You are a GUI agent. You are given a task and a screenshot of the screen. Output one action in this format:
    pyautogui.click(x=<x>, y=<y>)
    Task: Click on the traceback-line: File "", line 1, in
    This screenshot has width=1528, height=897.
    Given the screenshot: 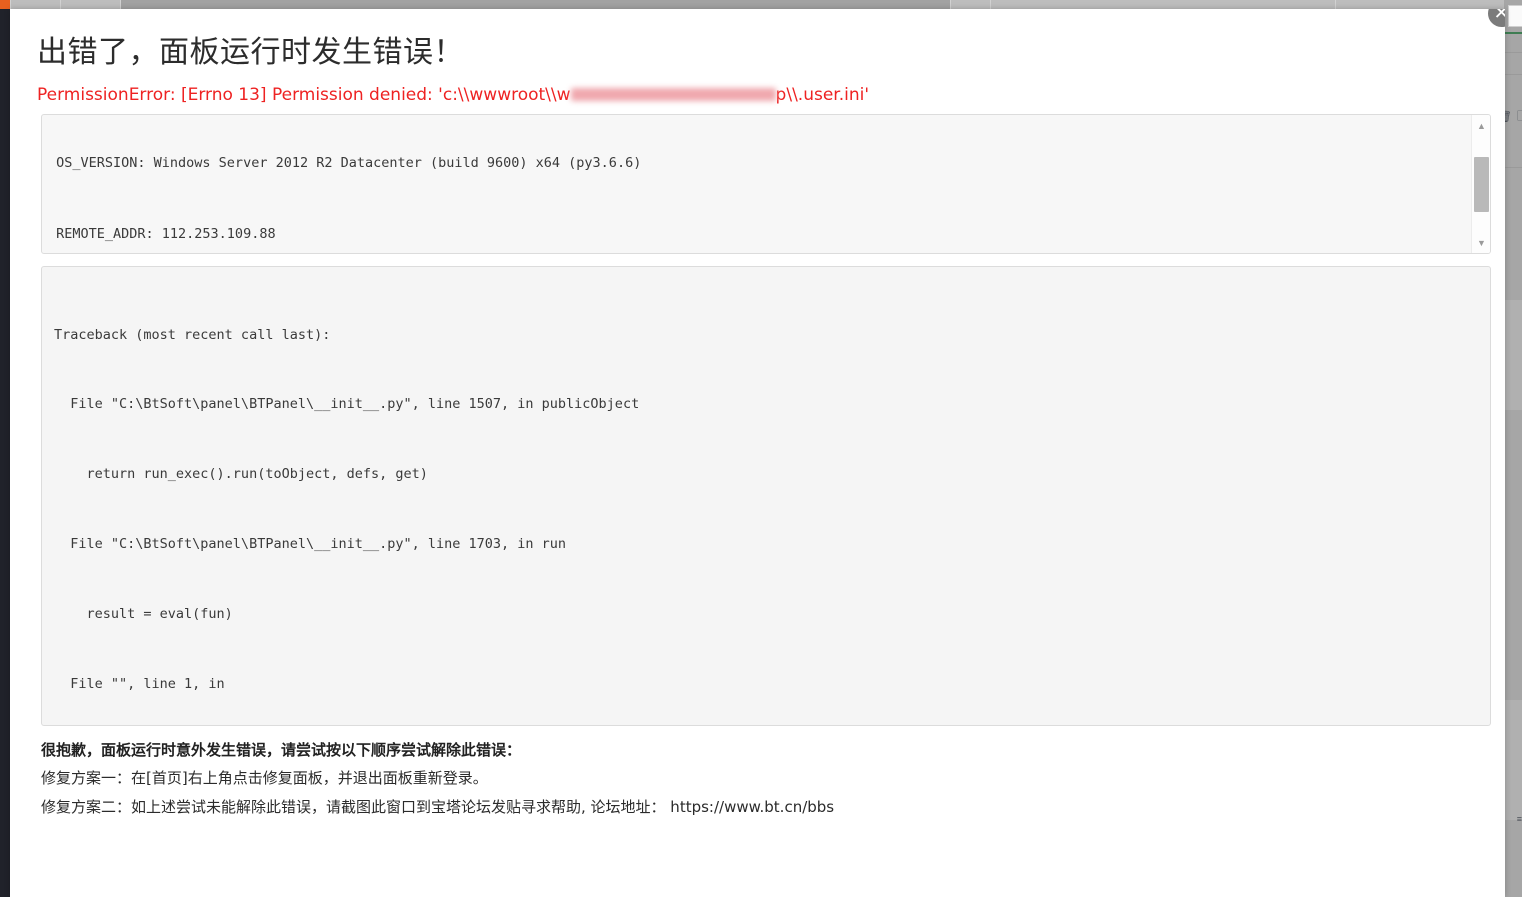 What is the action you would take?
    pyautogui.click(x=143, y=684)
    